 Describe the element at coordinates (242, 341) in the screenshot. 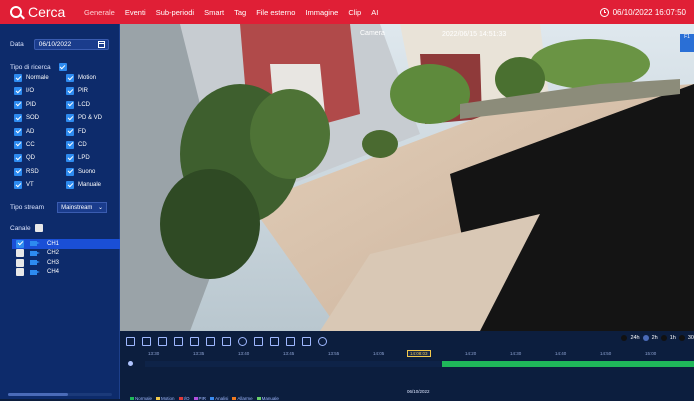

I see `zoom-icon` at that location.